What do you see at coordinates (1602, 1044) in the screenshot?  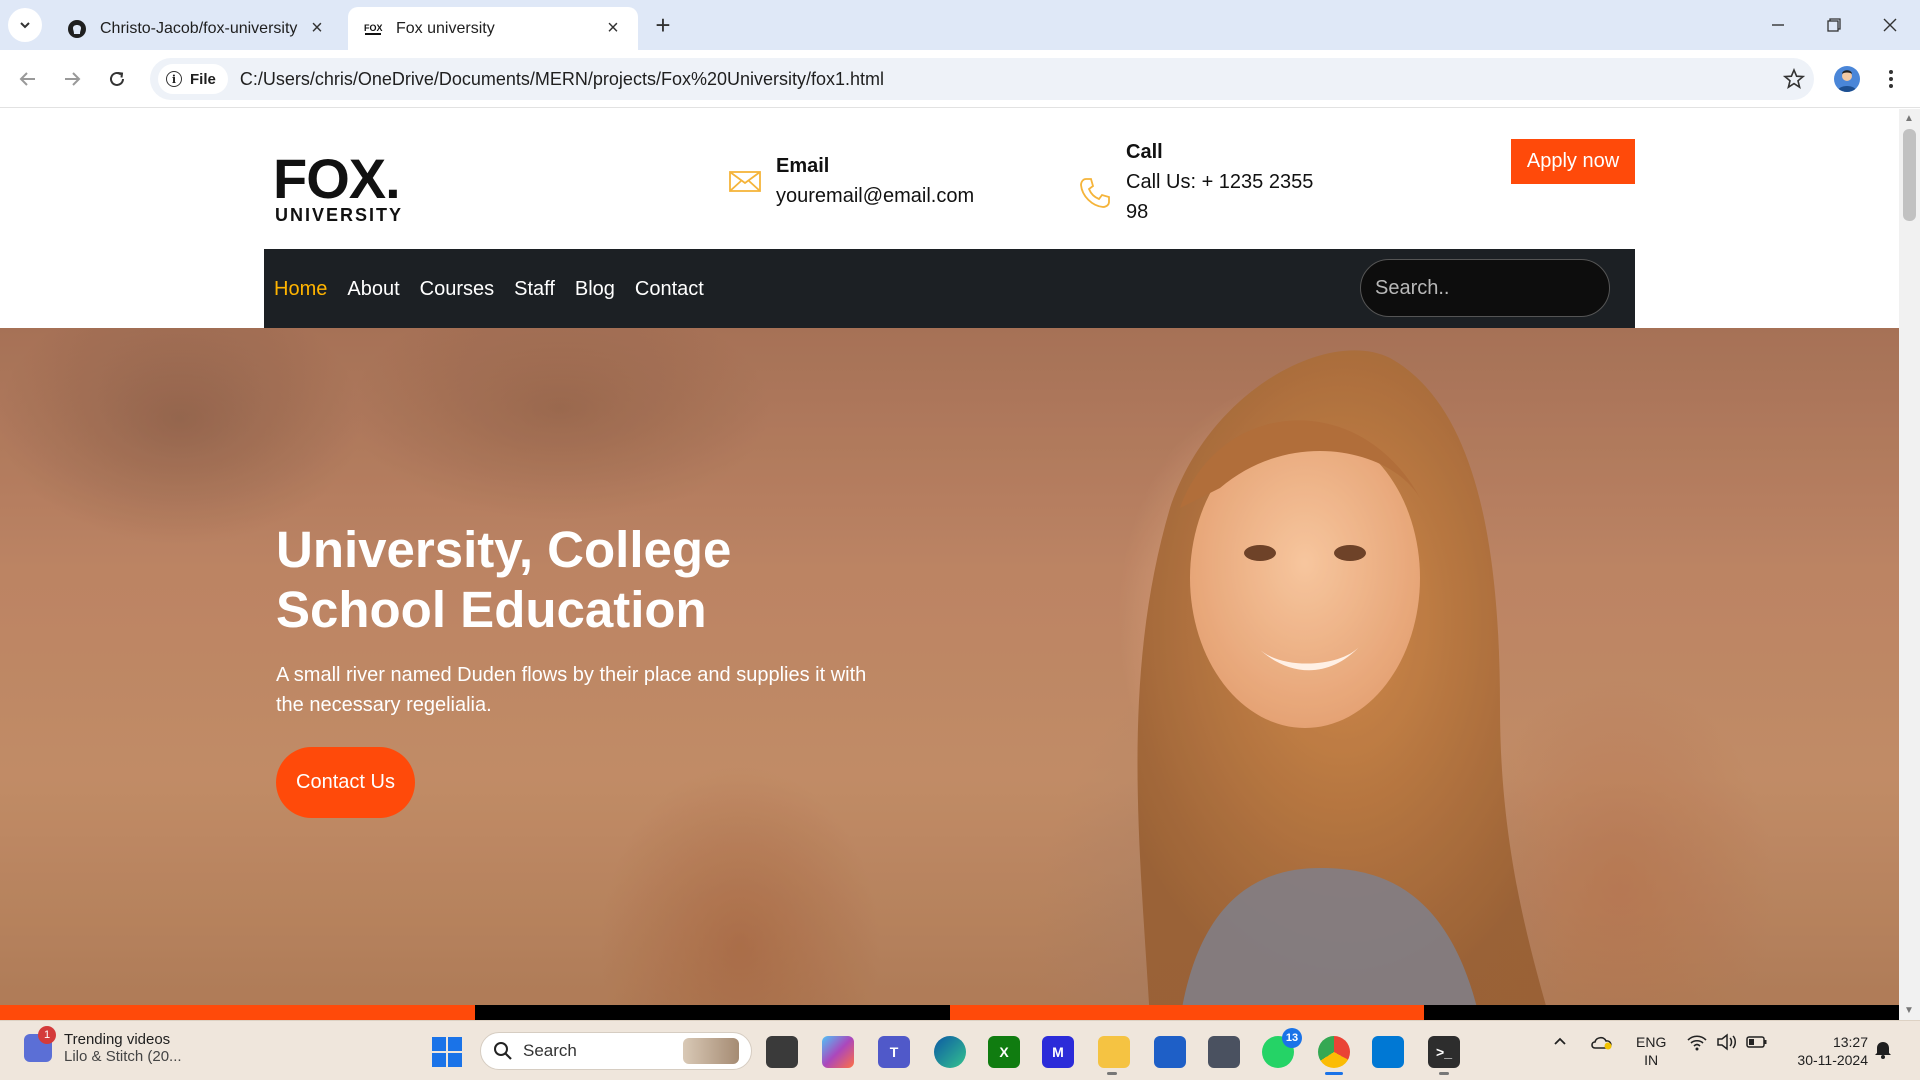 I see `onedrive-icon` at bounding box center [1602, 1044].